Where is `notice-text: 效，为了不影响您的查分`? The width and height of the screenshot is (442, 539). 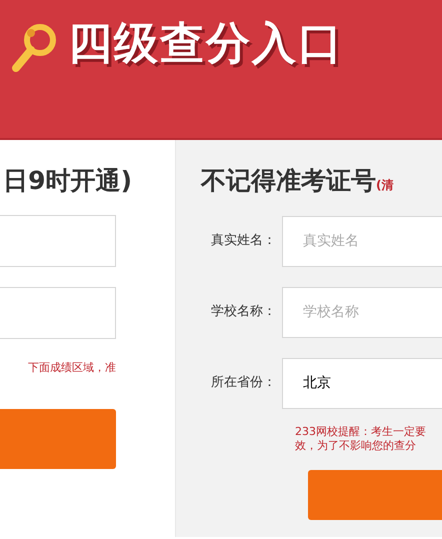 notice-text: 效，为了不影响您的查分 is located at coordinates (356, 446).